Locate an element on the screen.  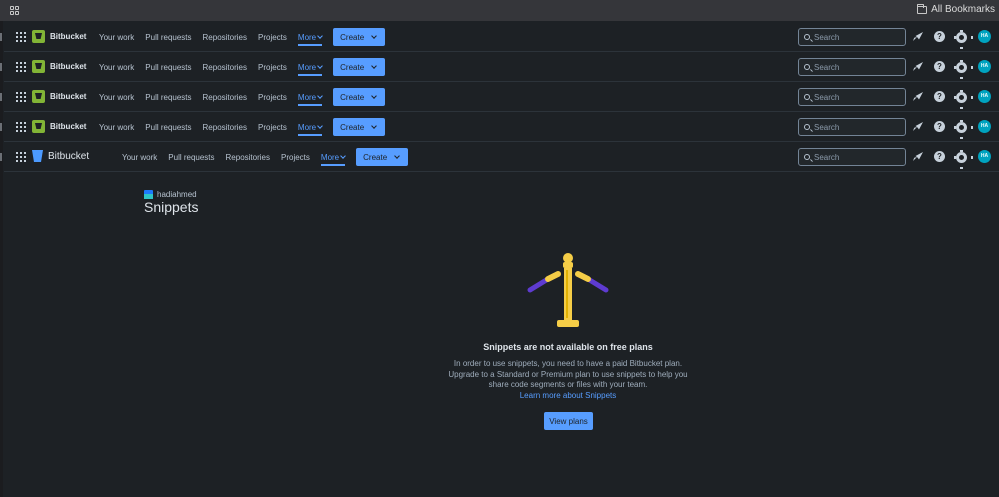
apps-icon is located at coordinates (14, 10).